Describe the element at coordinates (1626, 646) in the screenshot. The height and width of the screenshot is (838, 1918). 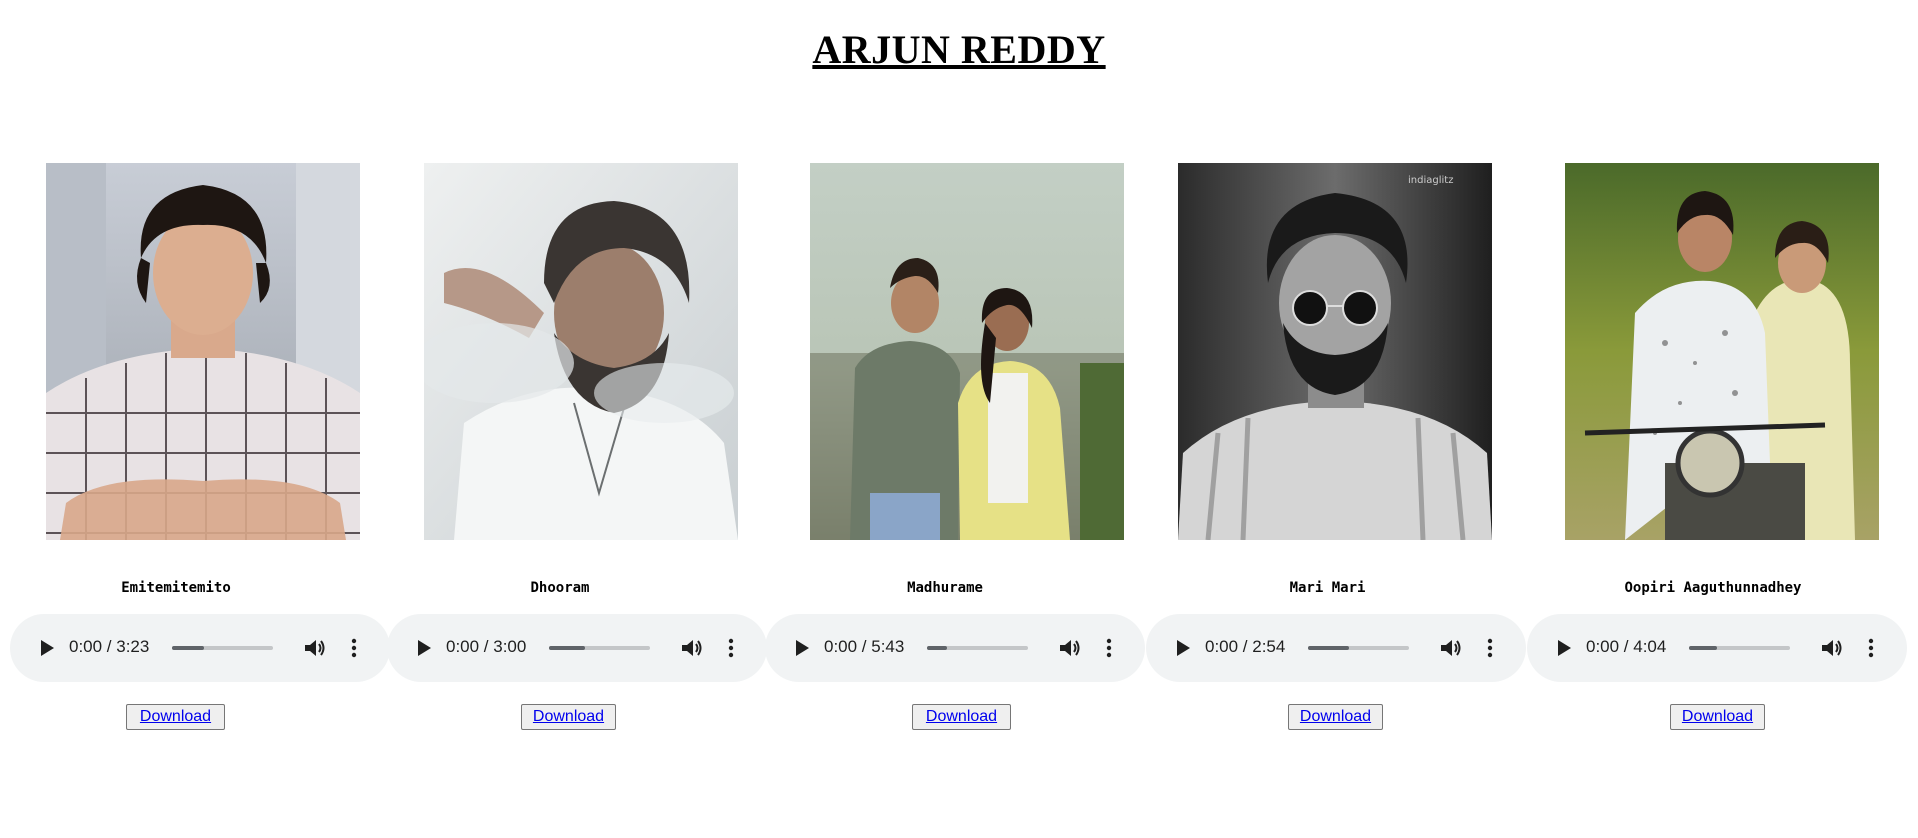
I see `player-time: 0:00 / 4:04` at that location.